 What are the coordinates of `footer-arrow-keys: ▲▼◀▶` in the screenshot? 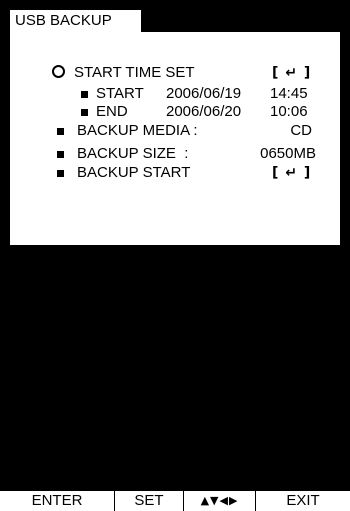 It's located at (219, 501).